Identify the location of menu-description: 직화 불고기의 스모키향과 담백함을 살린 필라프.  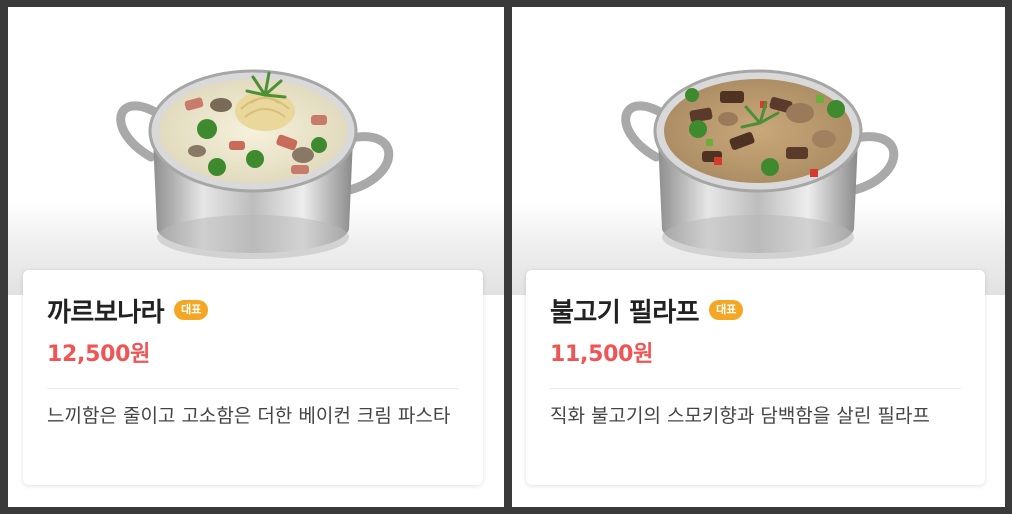
(740, 416).